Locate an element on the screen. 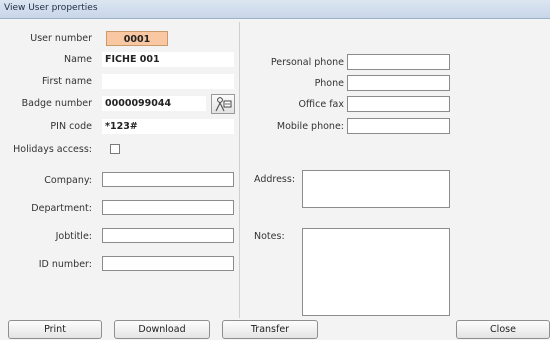 This screenshot has width=550, height=340. name-label: Name is located at coordinates (77, 59).